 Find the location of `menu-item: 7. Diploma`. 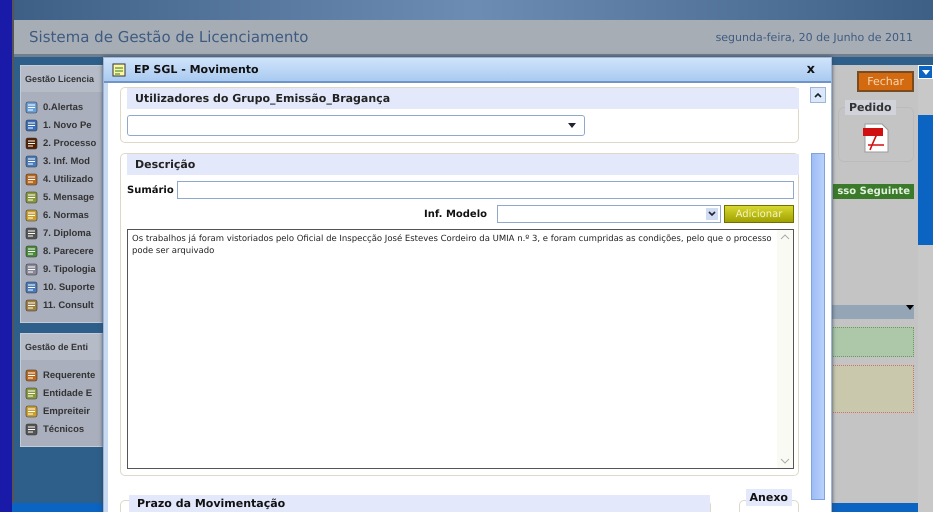

menu-item: 7. Diploma is located at coordinates (62, 233).